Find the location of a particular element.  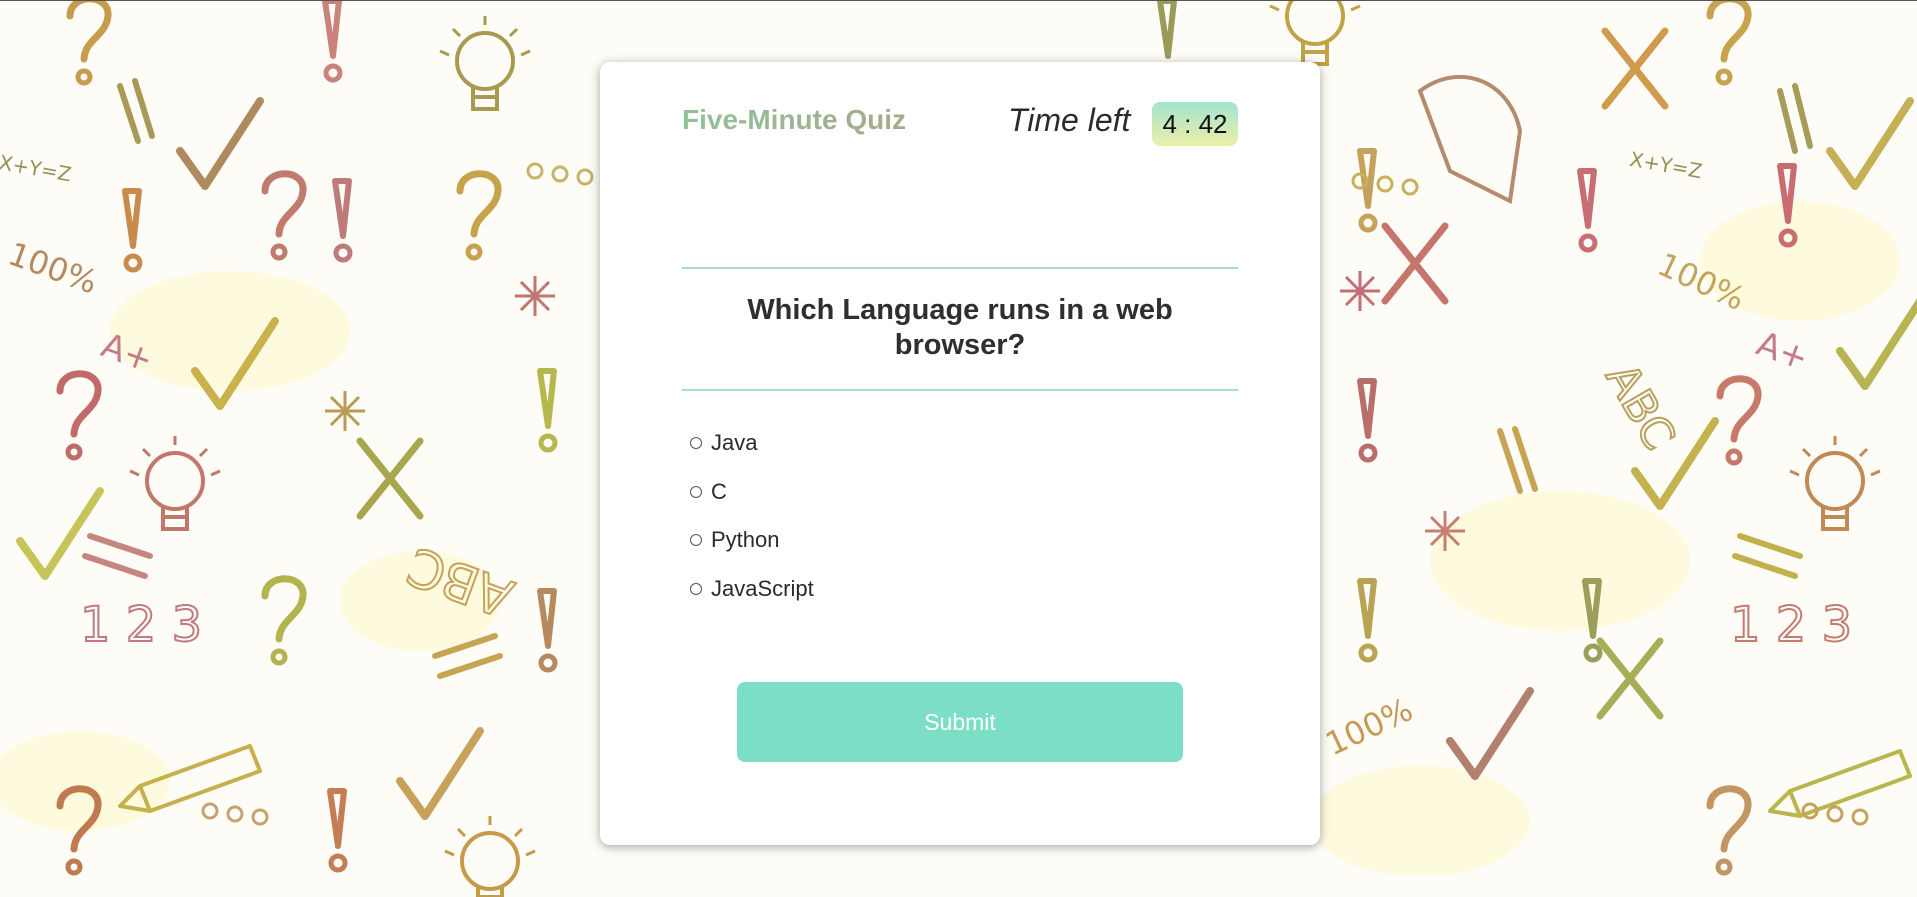

answer-options: Java C Python JavaScript is located at coordinates (752, 516).